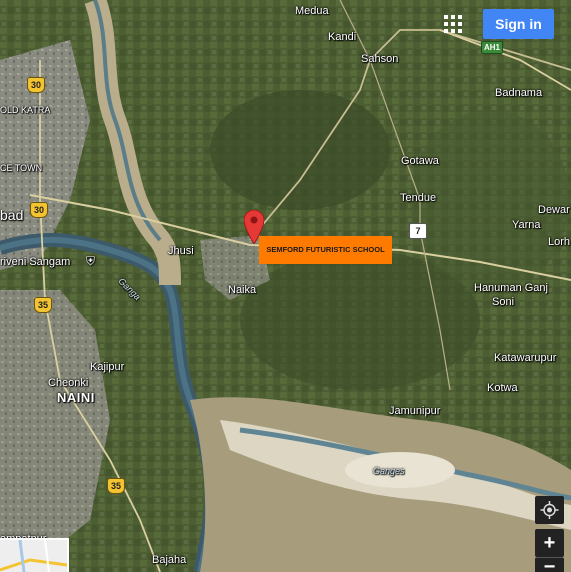  What do you see at coordinates (420, 161) in the screenshot?
I see `place-label-gotawa: Gotawa` at bounding box center [420, 161].